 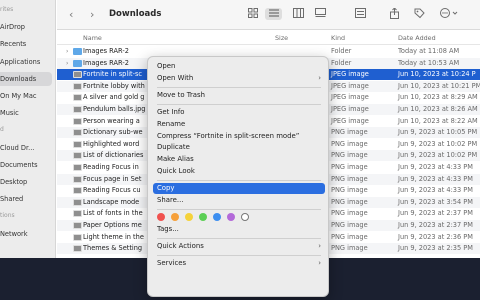 What do you see at coordinates (28, 199) in the screenshot?
I see `sidebar-item: Shared` at bounding box center [28, 199].